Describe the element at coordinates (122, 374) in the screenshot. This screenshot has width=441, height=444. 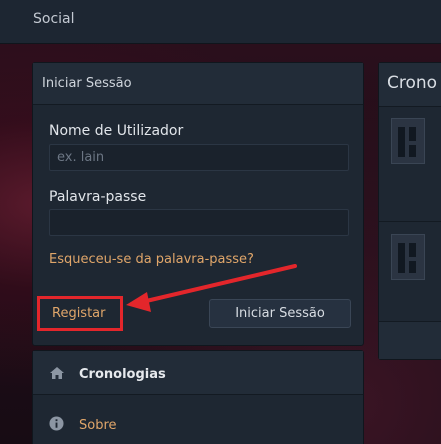
I see `sidebar-item-label: Cronologias` at that location.